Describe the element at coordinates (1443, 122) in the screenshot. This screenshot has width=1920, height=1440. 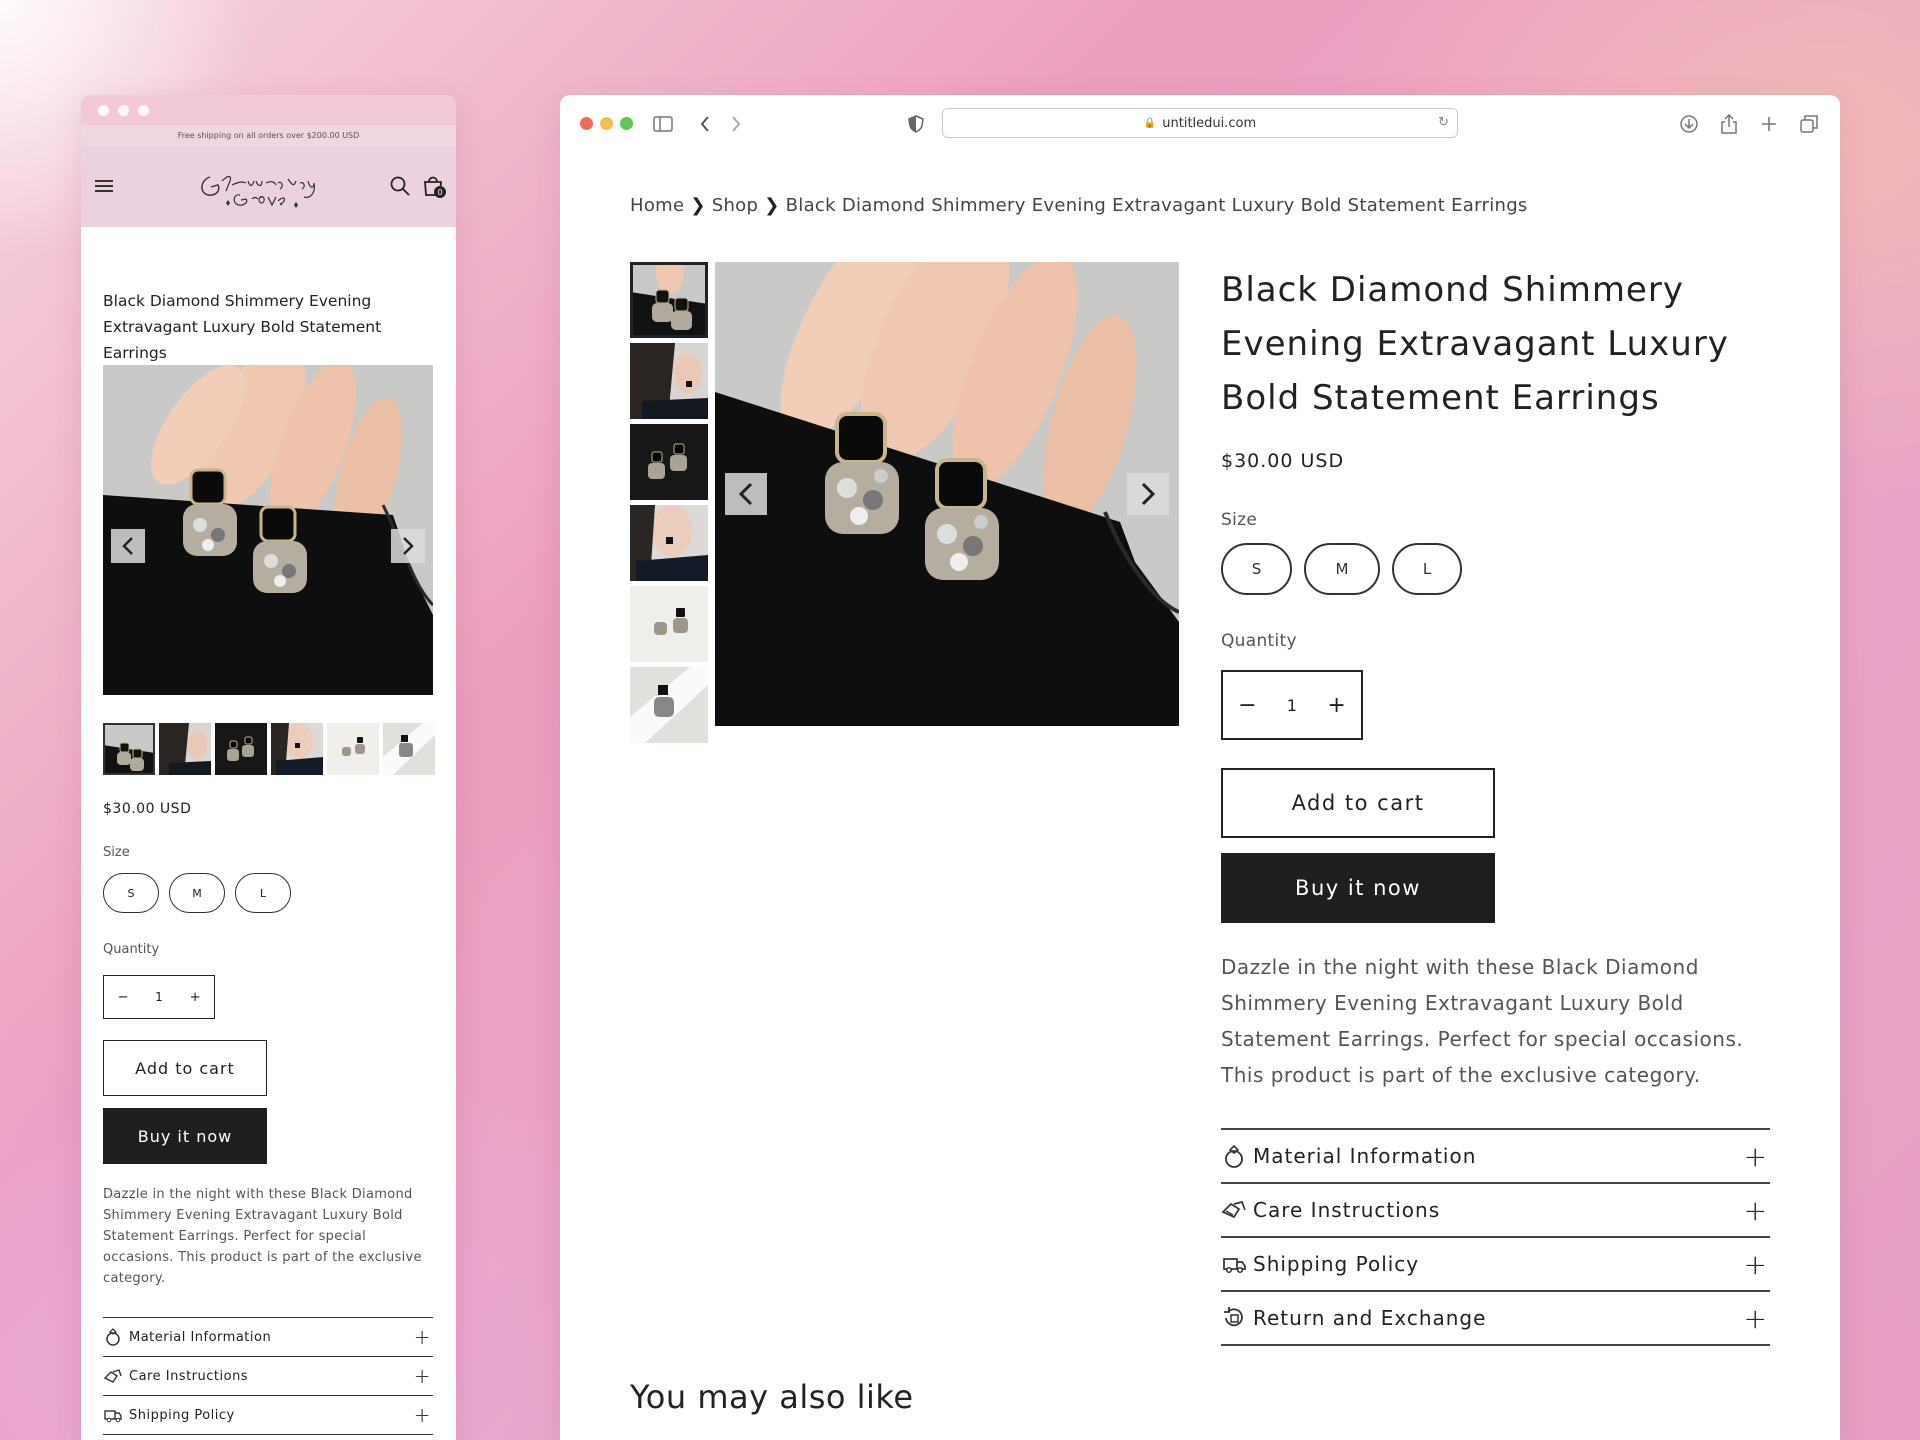
I see `reload-icon: ↻` at that location.